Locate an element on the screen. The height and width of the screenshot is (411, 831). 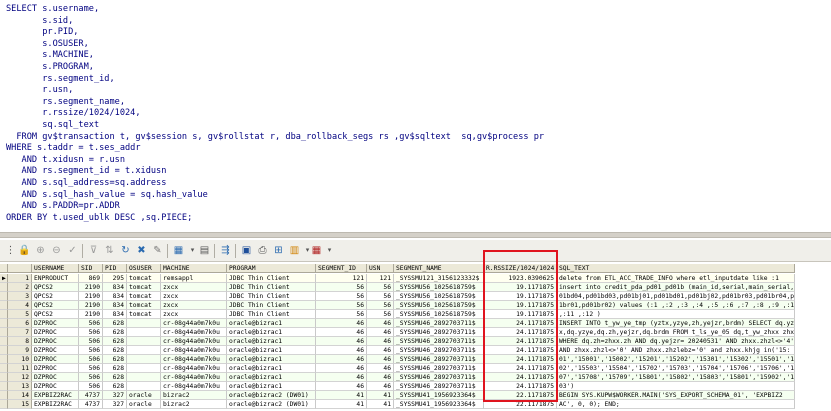
export-icon: ⊞ is located at coordinates (278, 250).